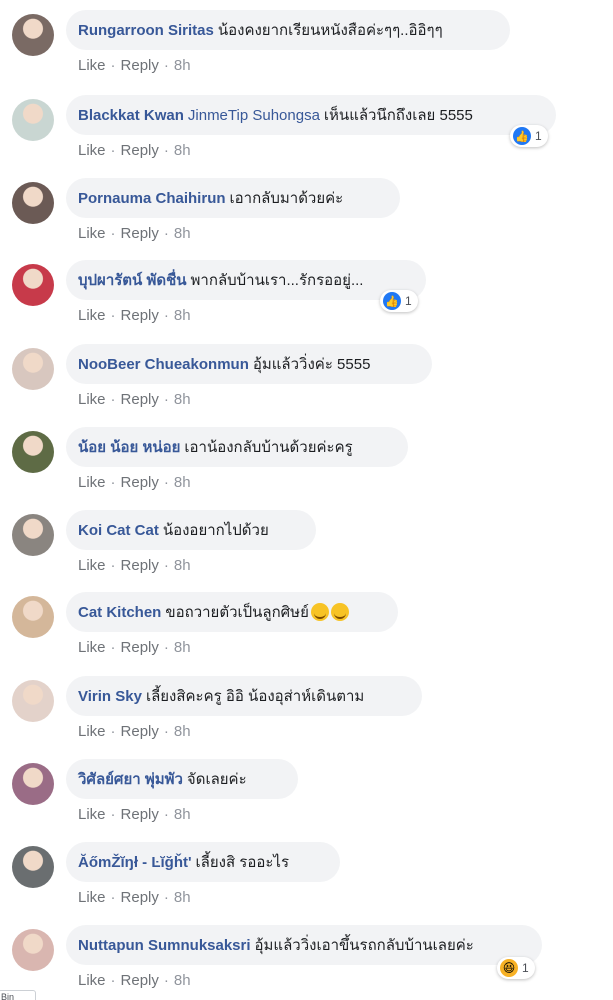  I want to click on corner-tab: Bin, so click(18, 995).